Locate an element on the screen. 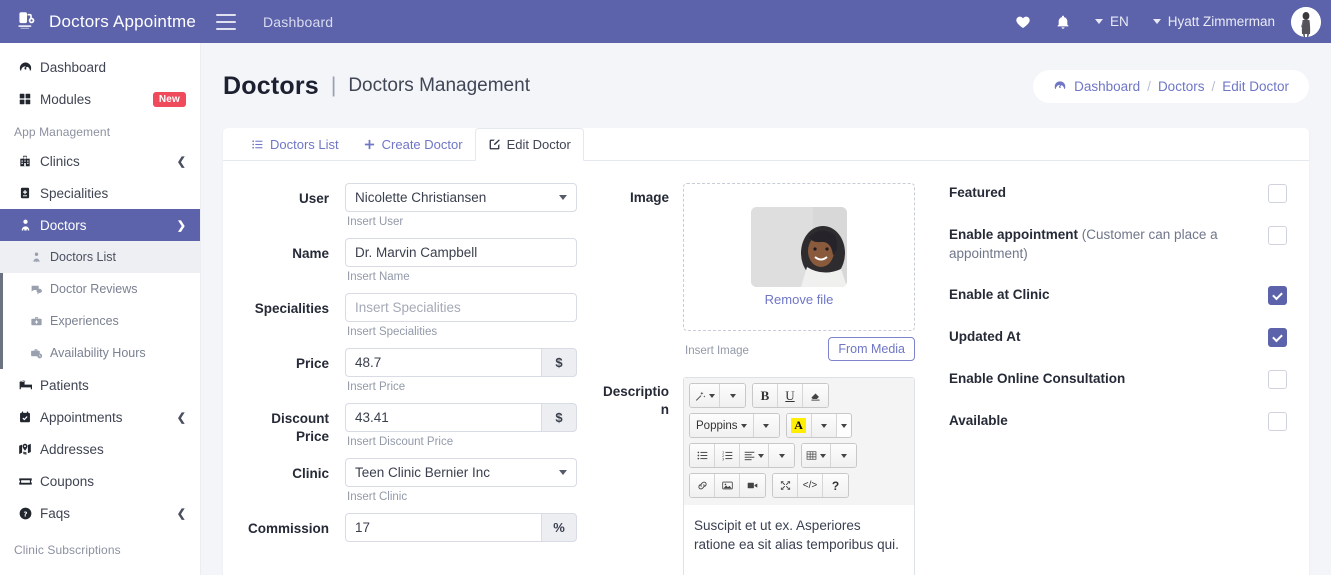 This screenshot has height=575, width=1331. sidebar-item-specialities: Specialities is located at coordinates (100, 193).